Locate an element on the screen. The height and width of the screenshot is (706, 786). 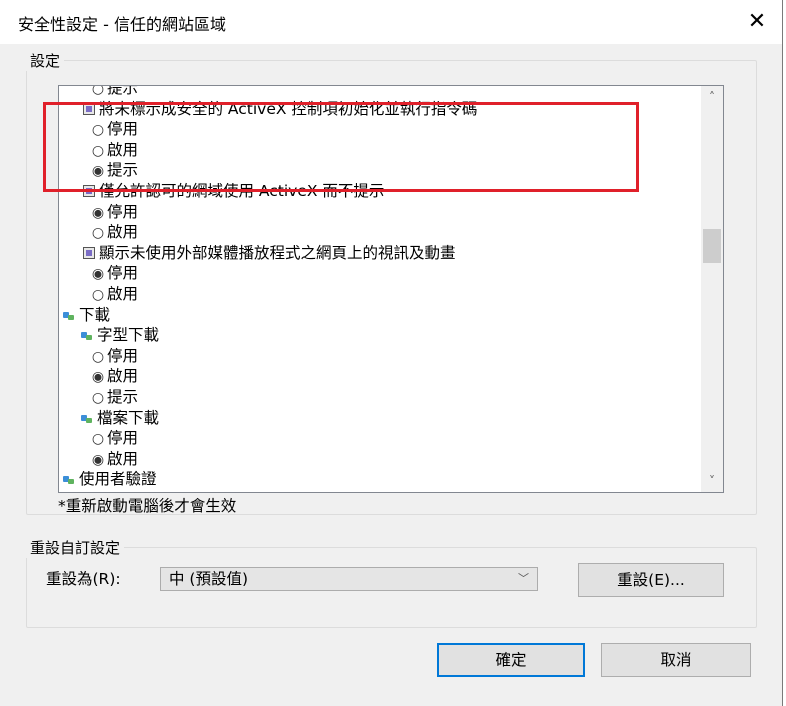
reset-group-legend: 重設自訂設定 is located at coordinates (75, 548).